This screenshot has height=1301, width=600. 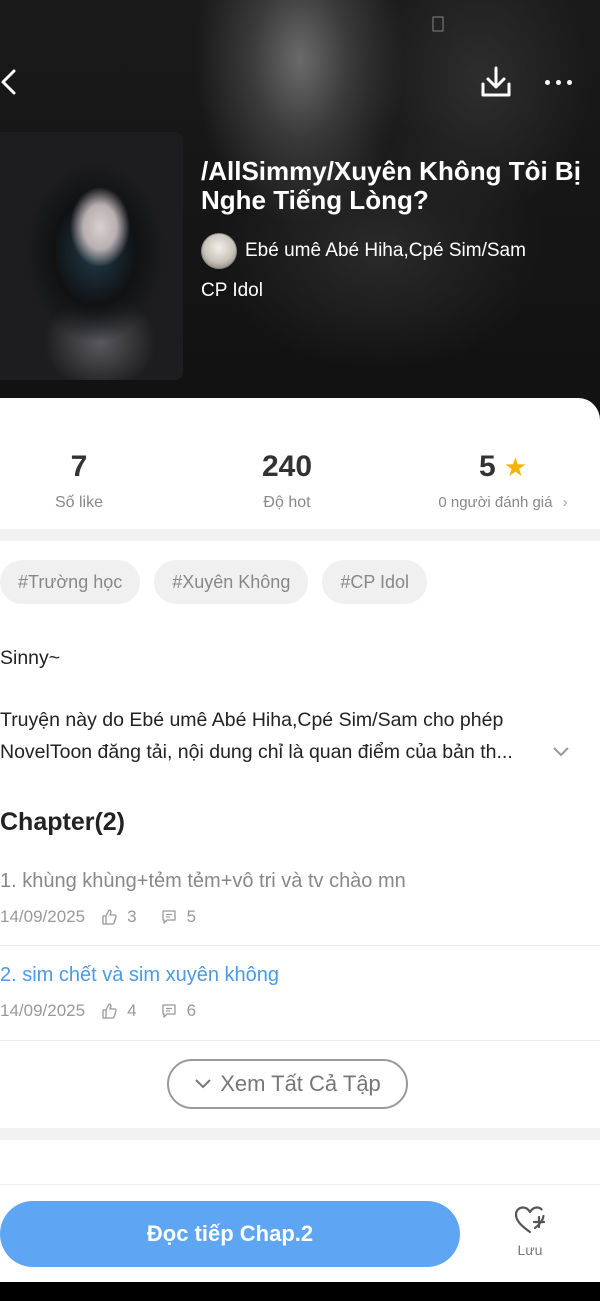 I want to click on rating-label-row: 0 người đánh giá ›, so click(x=501, y=502).